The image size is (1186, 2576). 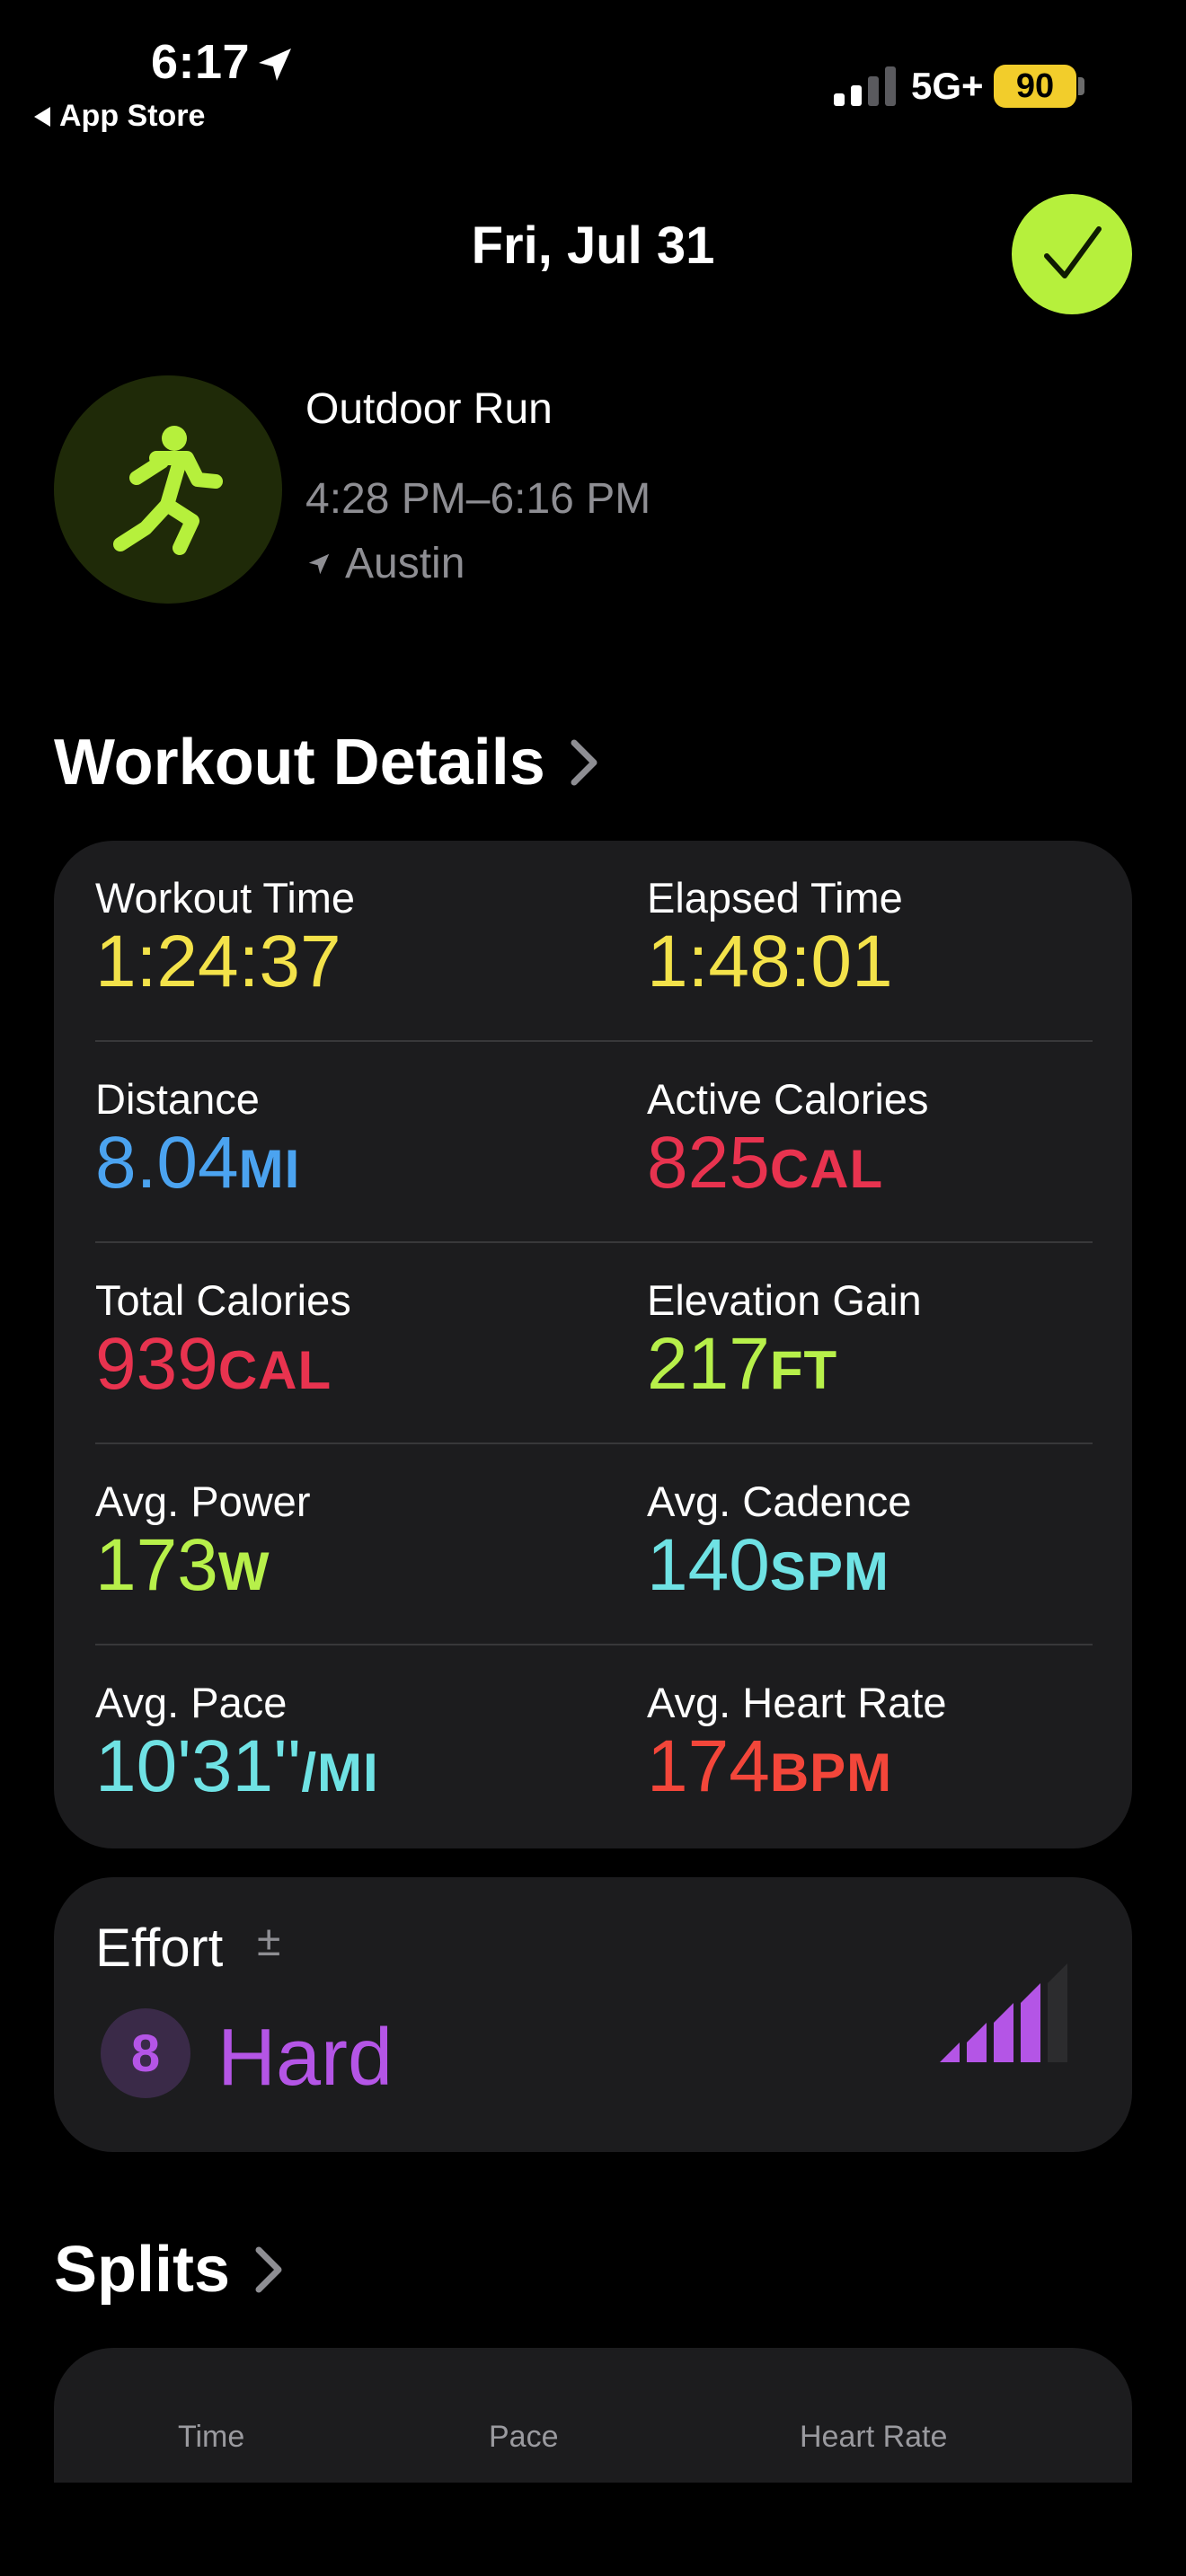 What do you see at coordinates (182, 1565) in the screenshot?
I see `metric-value: 173W` at bounding box center [182, 1565].